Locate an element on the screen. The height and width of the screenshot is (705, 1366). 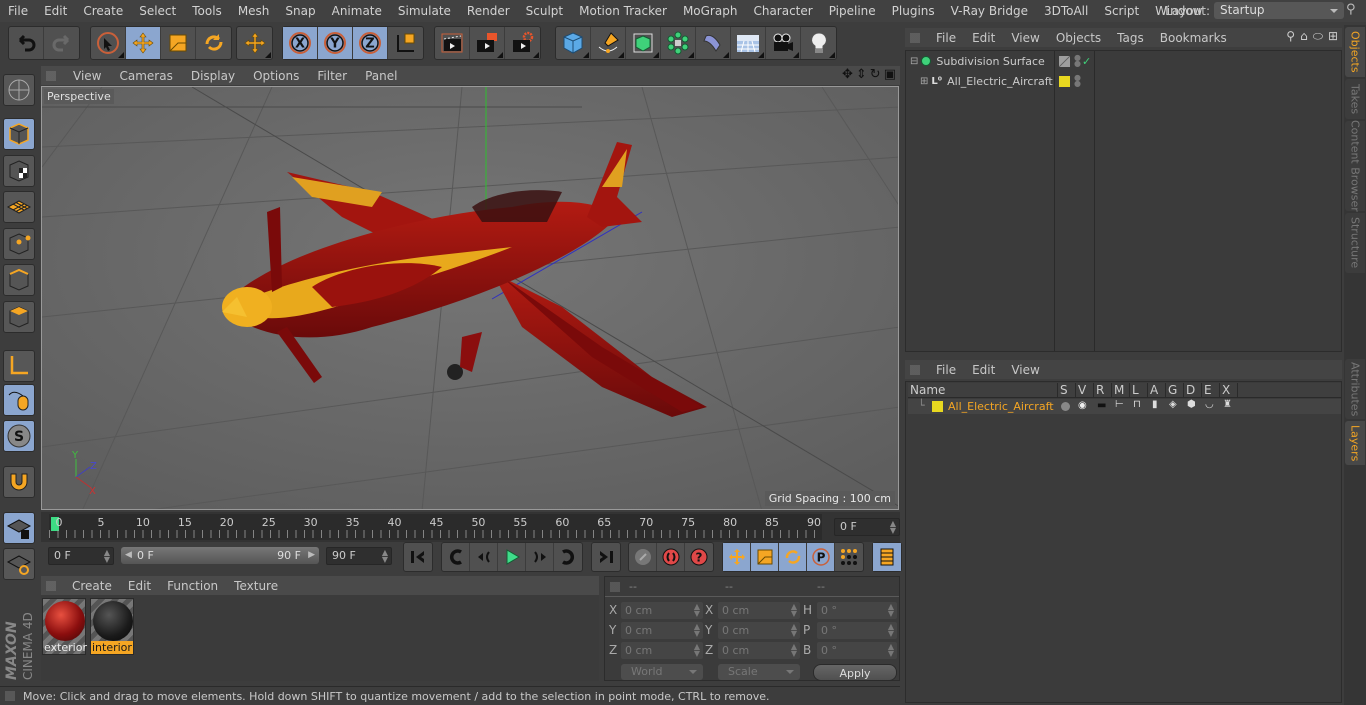
y-axis-lock-button: Y is located at coordinates (335, 43).